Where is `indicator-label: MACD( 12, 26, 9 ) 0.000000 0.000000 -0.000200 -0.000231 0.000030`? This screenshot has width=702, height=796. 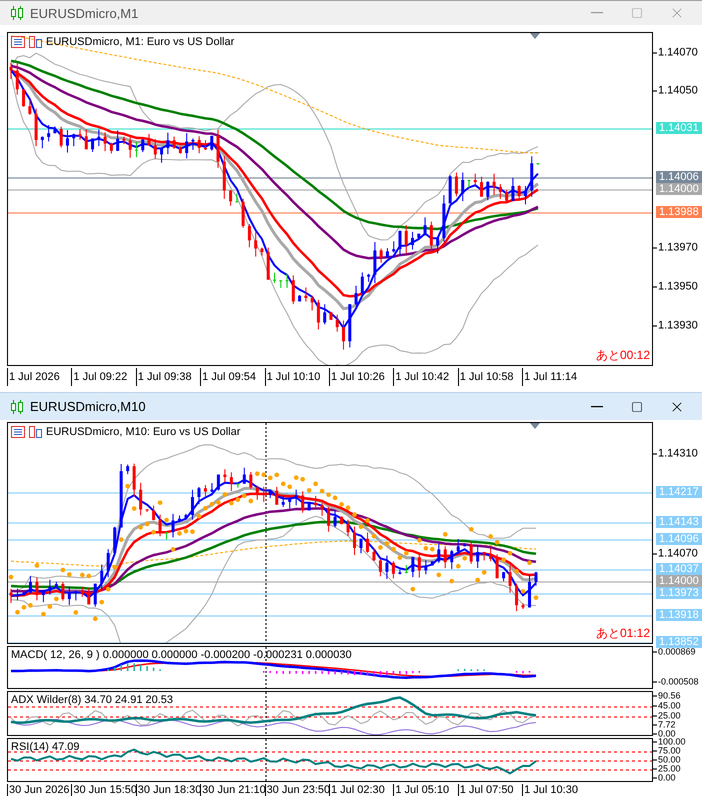 indicator-label: MACD( 12, 26, 9 ) 0.000000 0.000000 -0.000200 -0.000231 0.000030 is located at coordinates (181, 655).